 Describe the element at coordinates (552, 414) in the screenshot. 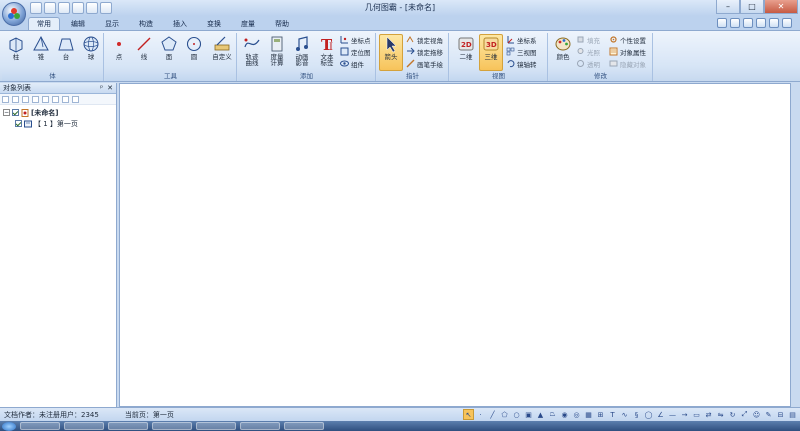

I see `frustum-tool-icon: ⏢` at that location.